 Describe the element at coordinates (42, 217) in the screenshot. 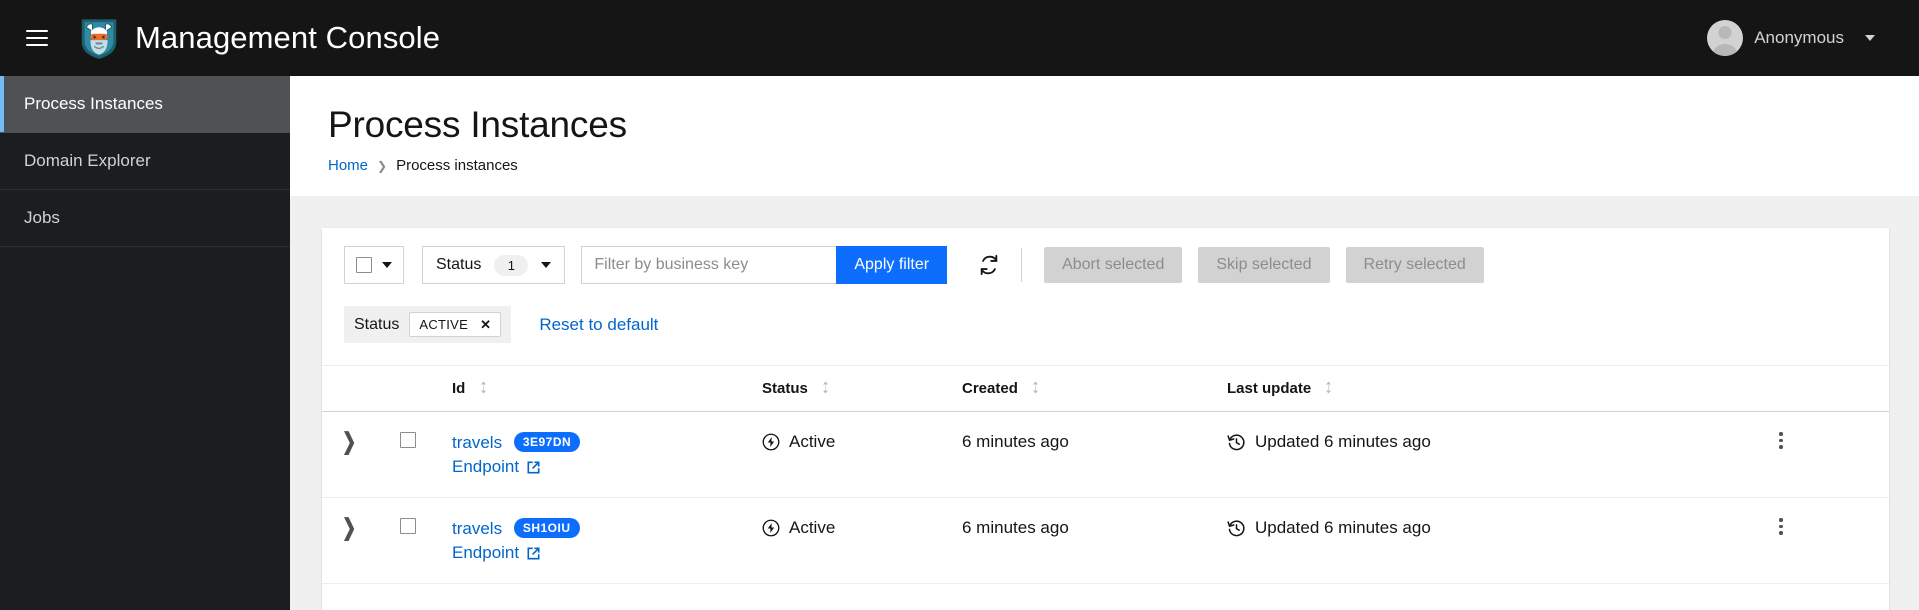

I see `sidebar-item-label: Jobs` at that location.